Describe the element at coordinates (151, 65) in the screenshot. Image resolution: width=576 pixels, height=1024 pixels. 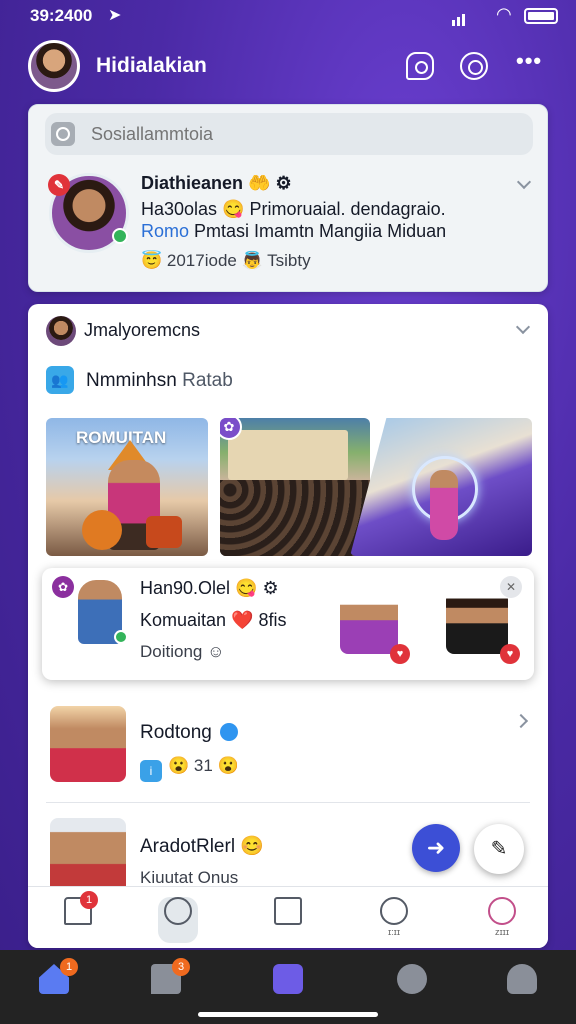
I see `app-title: Hidialakian` at that location.